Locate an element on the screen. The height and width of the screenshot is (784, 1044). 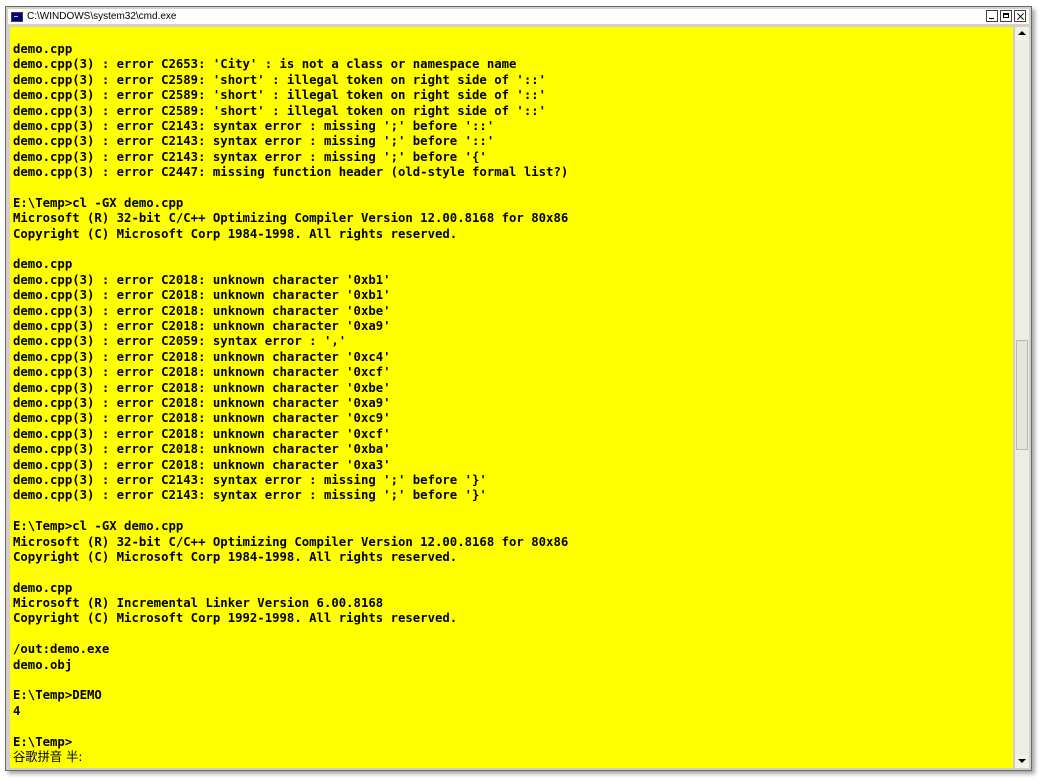
console-line: E:\Temp>DEMO is located at coordinates (57, 695).